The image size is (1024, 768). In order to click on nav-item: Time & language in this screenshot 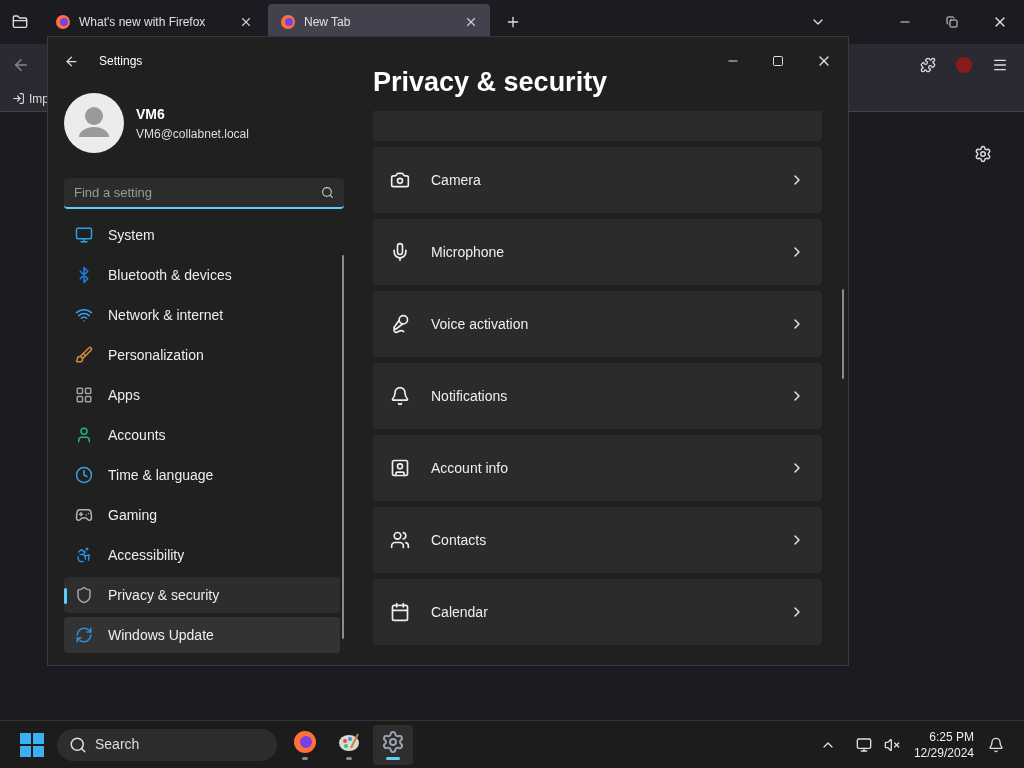, I will do `click(202, 475)`.